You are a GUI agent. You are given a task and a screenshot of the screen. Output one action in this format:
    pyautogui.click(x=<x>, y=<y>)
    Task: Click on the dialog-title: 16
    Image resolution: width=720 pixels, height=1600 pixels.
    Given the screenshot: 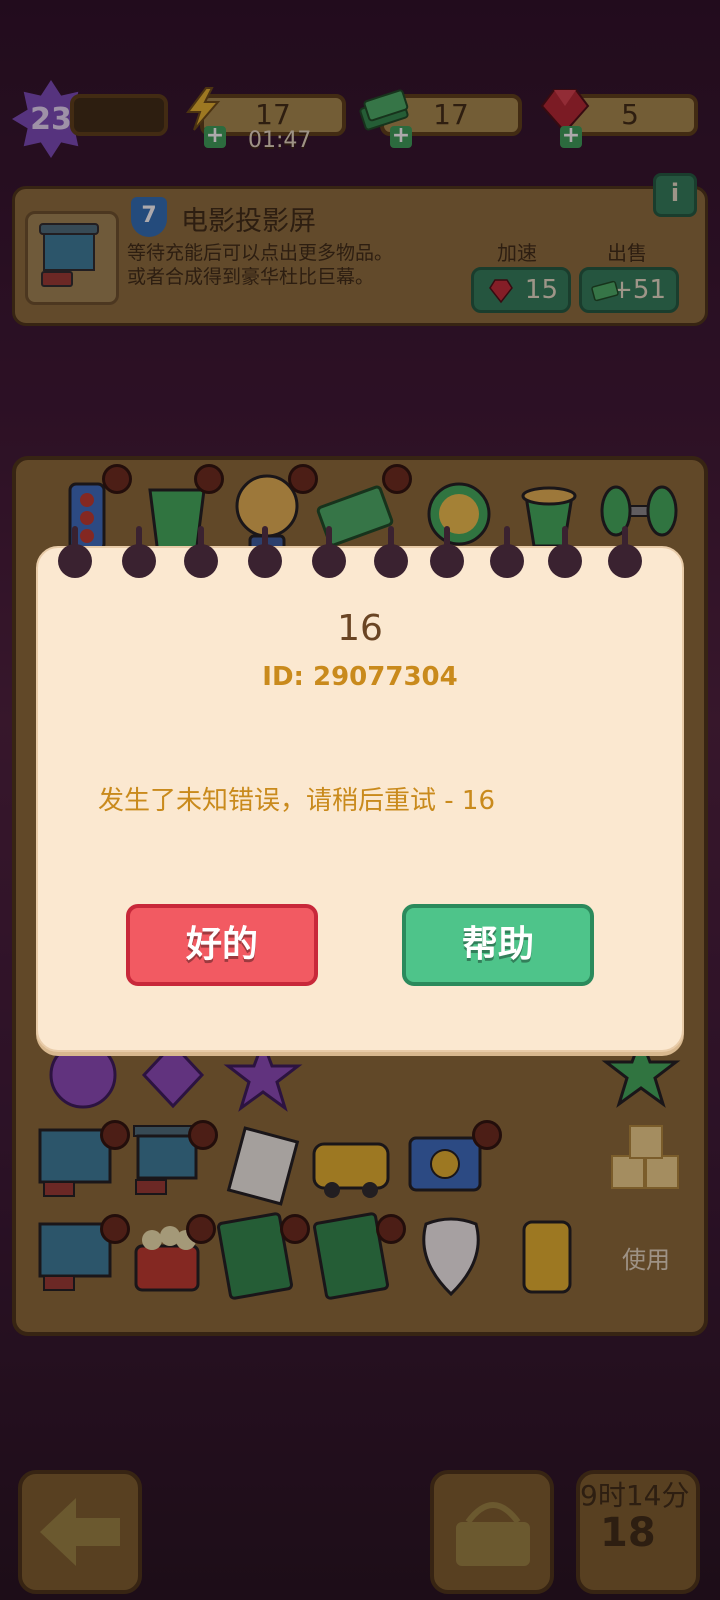 What is the action you would take?
    pyautogui.click(x=360, y=628)
    